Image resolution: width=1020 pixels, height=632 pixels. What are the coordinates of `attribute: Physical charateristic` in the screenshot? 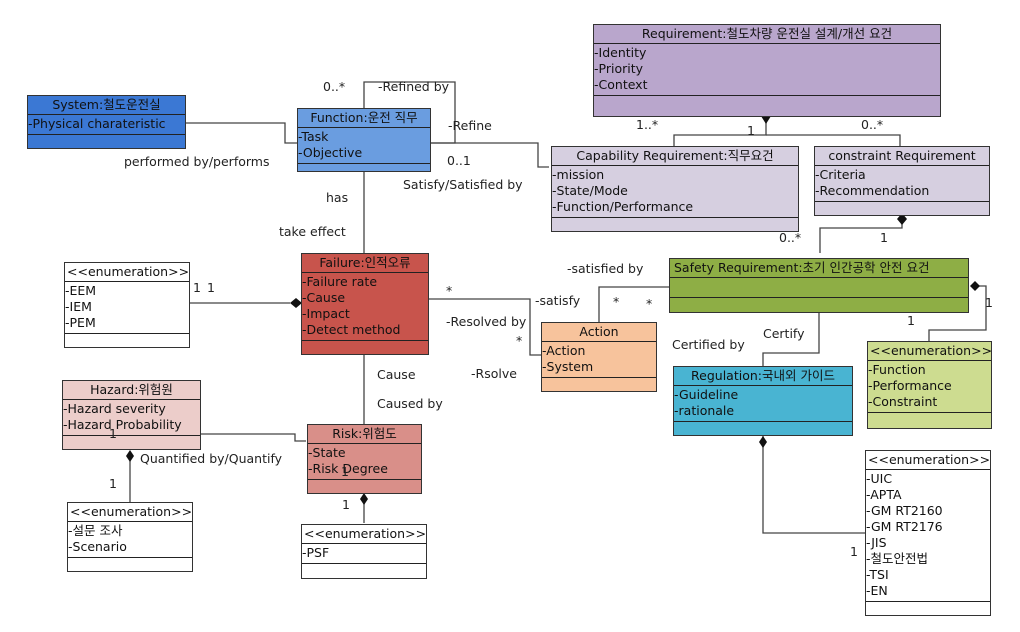 It's located at (106, 124).